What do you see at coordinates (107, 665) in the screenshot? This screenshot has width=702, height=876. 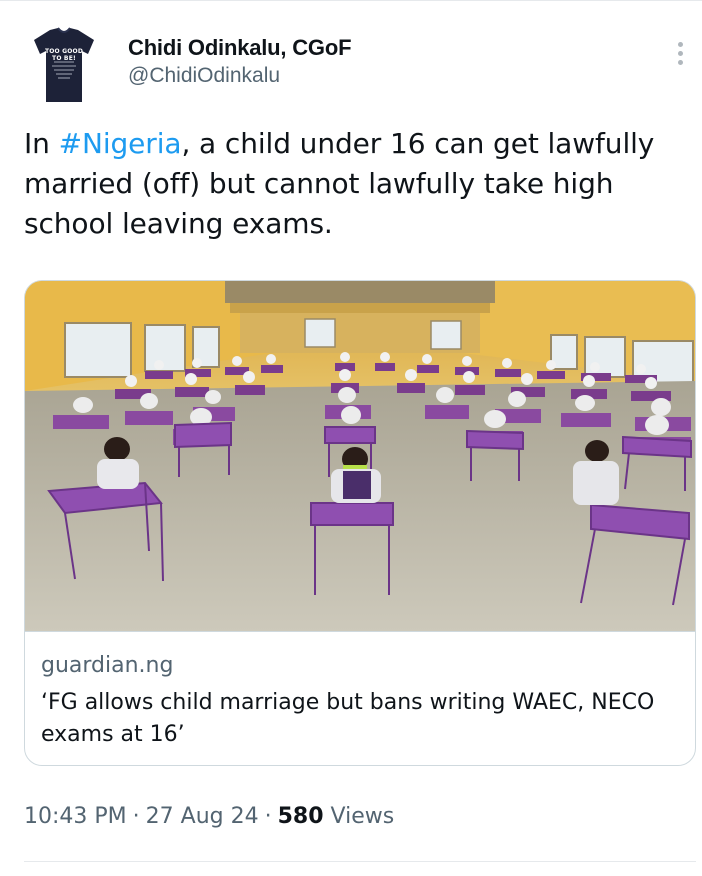 I see `card-domain: guardian.ng` at bounding box center [107, 665].